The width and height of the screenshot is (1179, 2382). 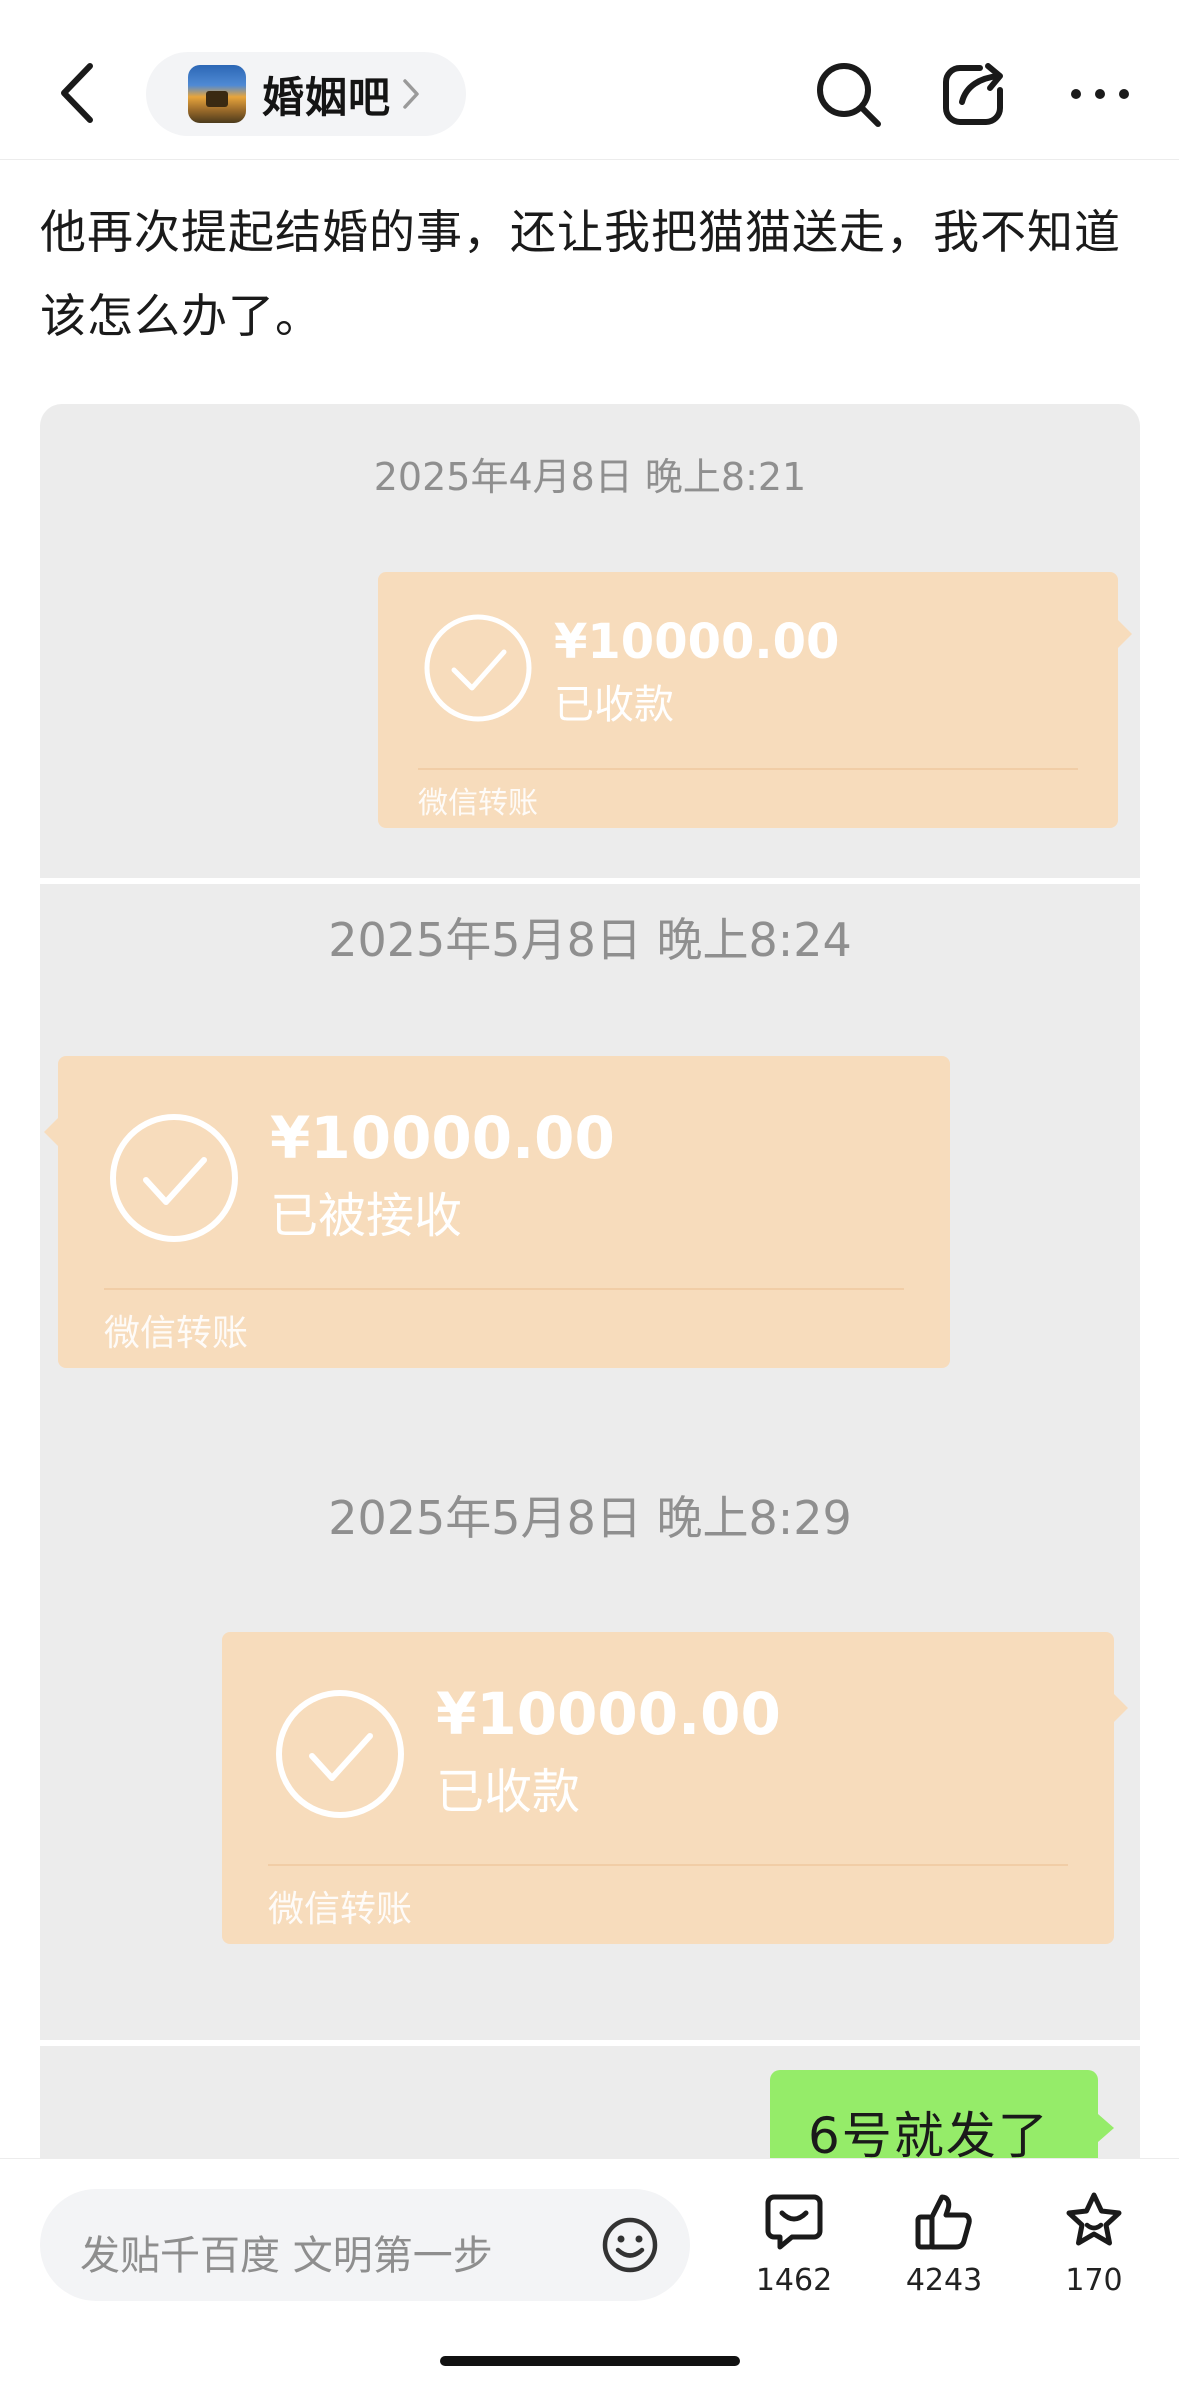 What do you see at coordinates (630, 2245) in the screenshot?
I see `emoji-icon` at bounding box center [630, 2245].